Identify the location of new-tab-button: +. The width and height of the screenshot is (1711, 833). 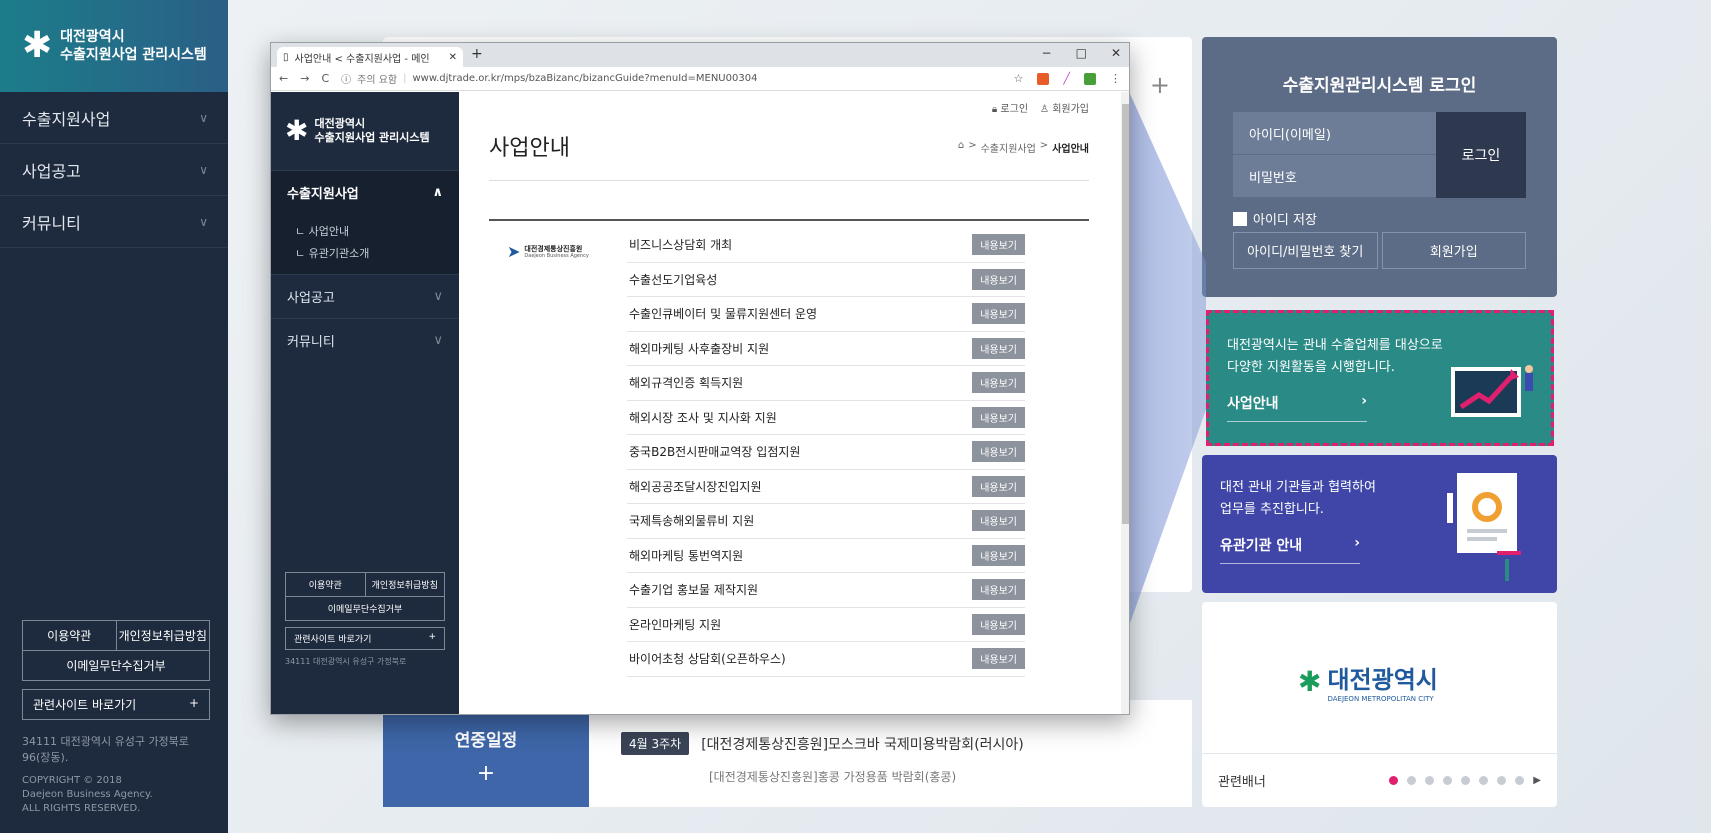
(477, 54).